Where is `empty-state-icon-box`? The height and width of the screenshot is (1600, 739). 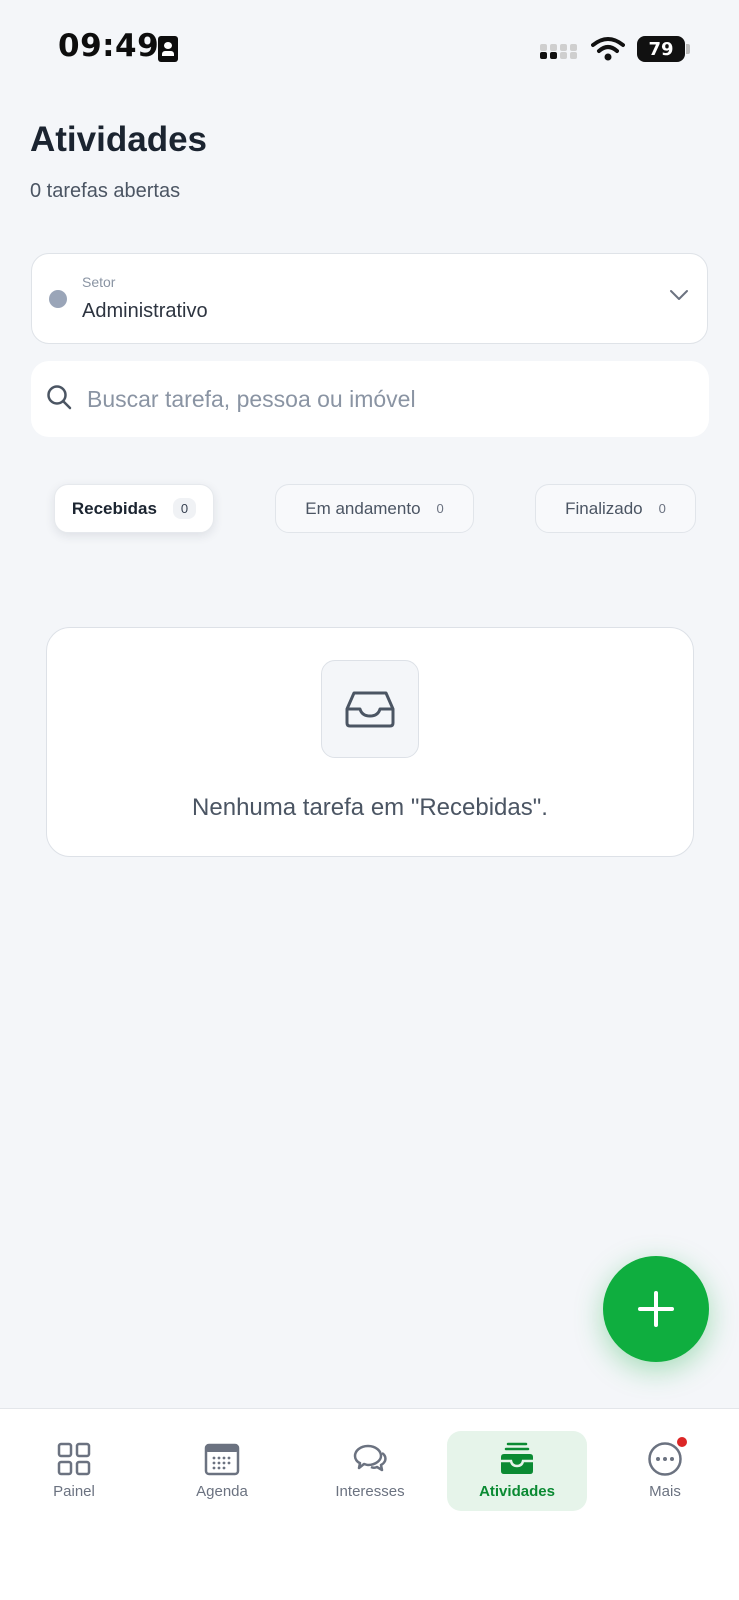 empty-state-icon-box is located at coordinates (370, 709).